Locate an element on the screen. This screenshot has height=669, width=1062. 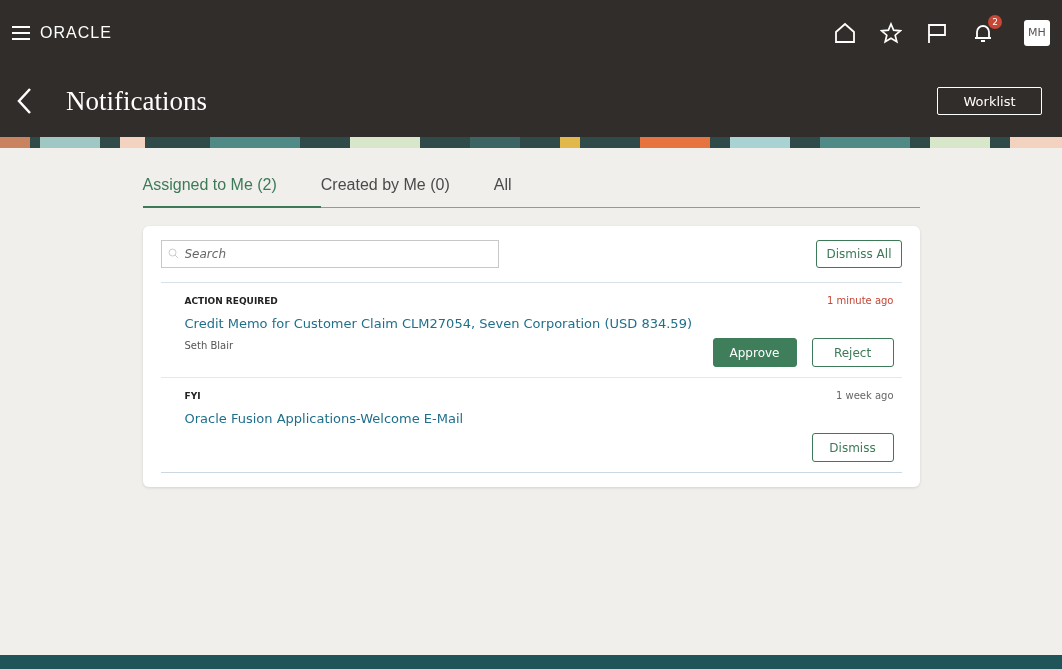
notification-sender: Seth Blair is located at coordinates (209, 345).